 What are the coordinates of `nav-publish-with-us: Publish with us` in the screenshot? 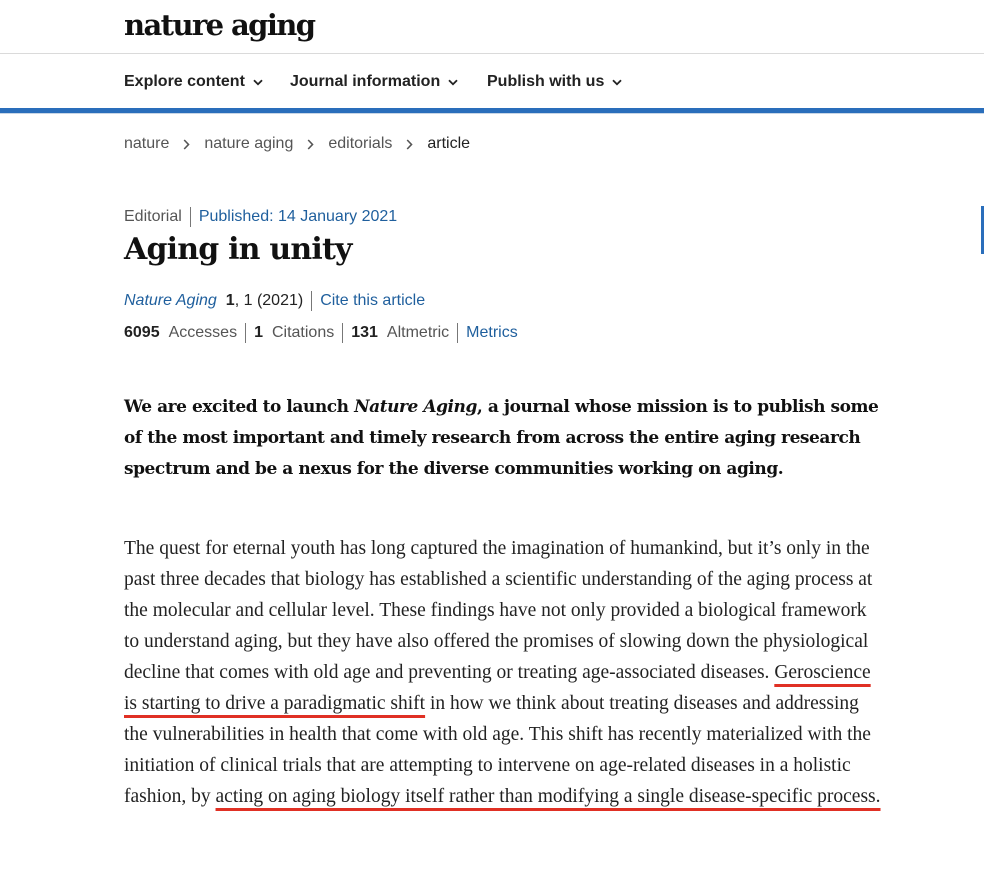 It's located at (554, 82).